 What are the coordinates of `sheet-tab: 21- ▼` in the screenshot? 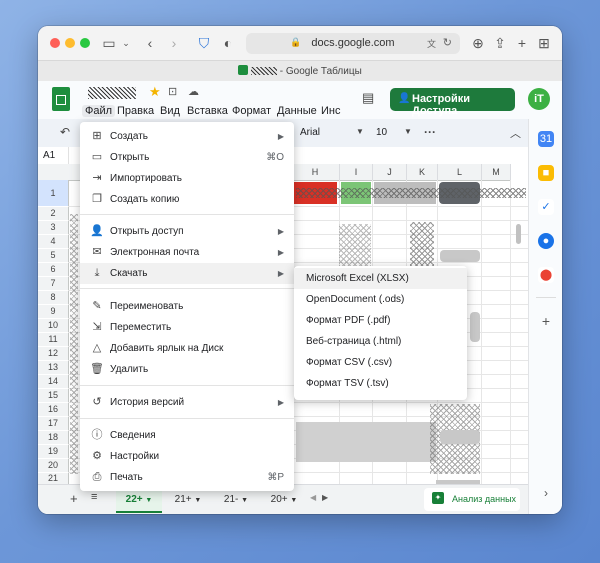 It's located at (236, 500).